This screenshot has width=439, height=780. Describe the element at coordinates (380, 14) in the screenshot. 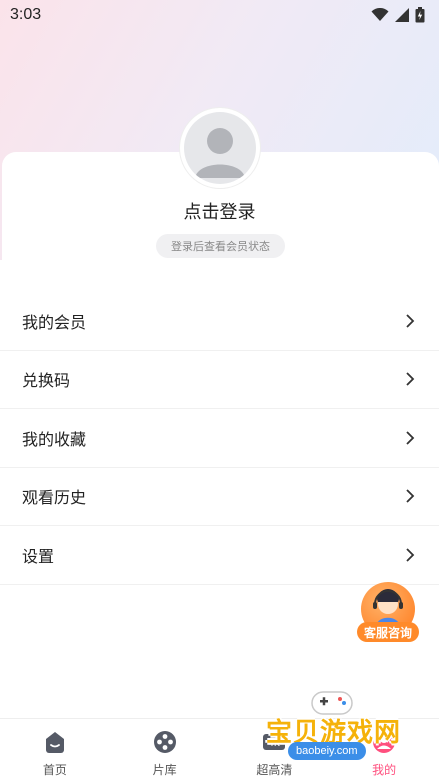

I see `wifi-icon` at that location.